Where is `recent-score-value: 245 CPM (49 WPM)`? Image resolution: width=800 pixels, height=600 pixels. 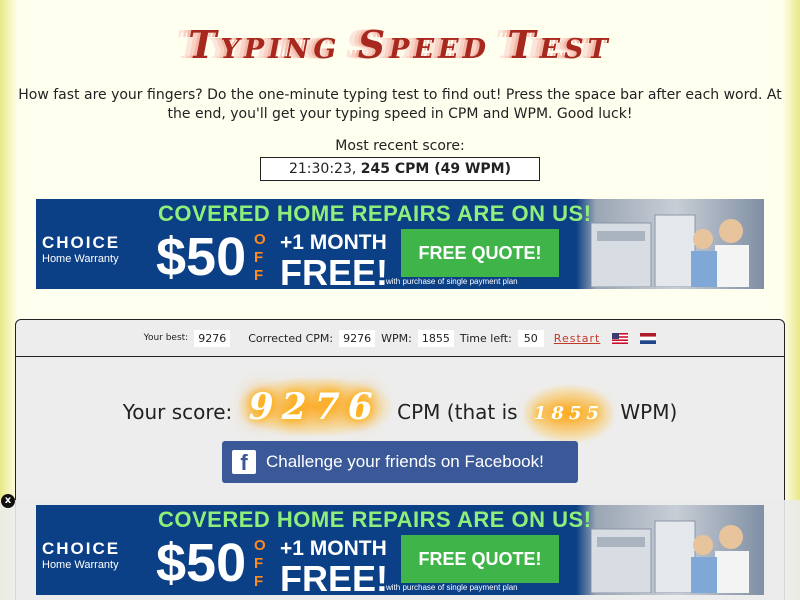 recent-score-value: 245 CPM (49 WPM) is located at coordinates (435, 169).